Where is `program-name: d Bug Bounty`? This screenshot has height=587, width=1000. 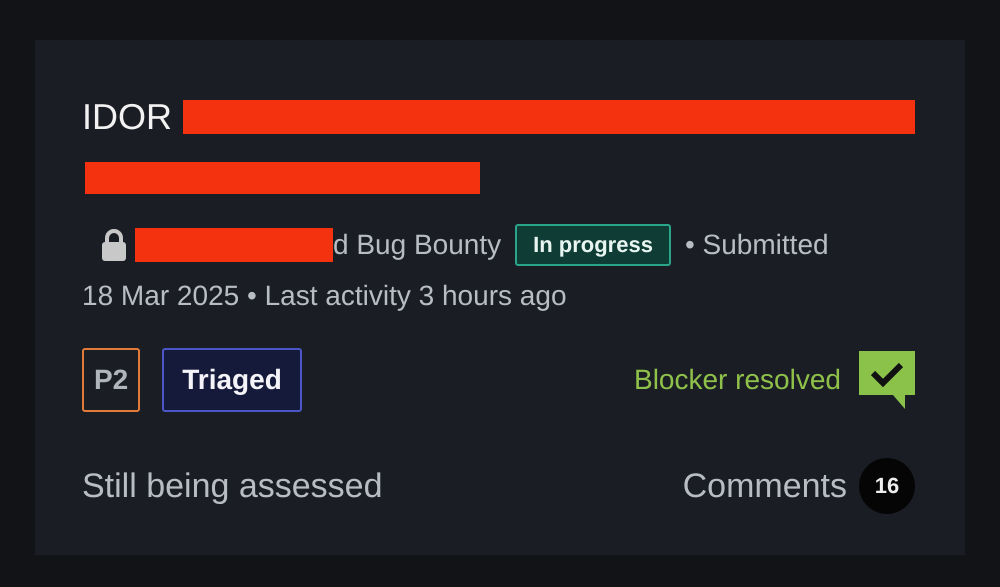
program-name: d Bug Bounty is located at coordinates (417, 245).